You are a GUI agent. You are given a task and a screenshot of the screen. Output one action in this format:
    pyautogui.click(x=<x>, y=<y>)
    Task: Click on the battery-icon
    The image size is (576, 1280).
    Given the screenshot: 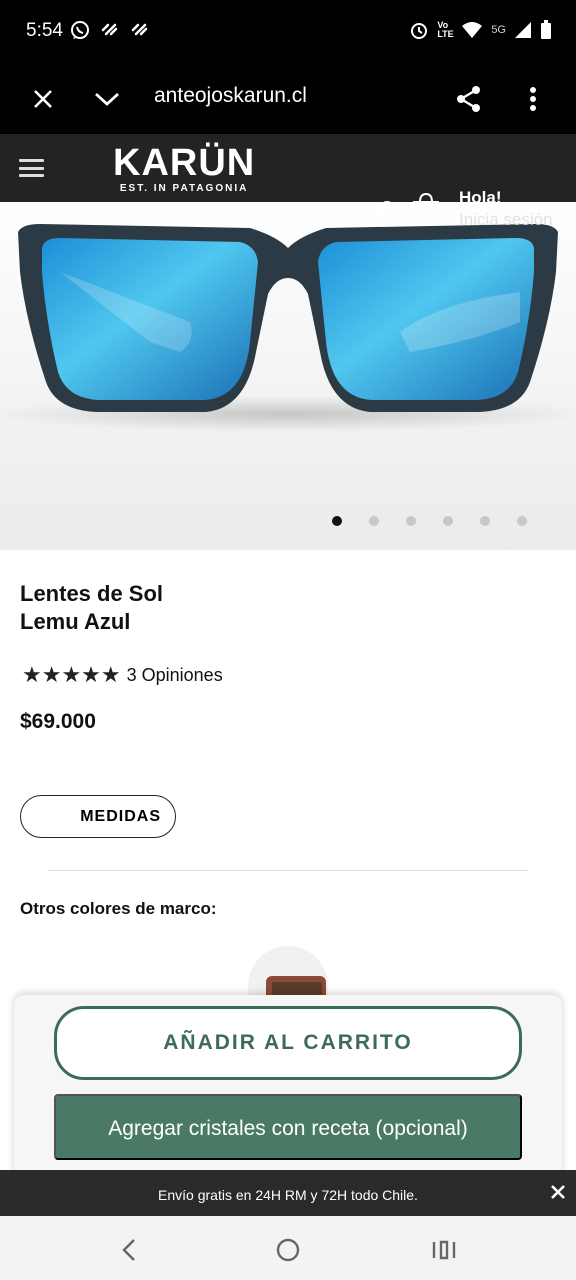 What is the action you would take?
    pyautogui.click(x=546, y=29)
    